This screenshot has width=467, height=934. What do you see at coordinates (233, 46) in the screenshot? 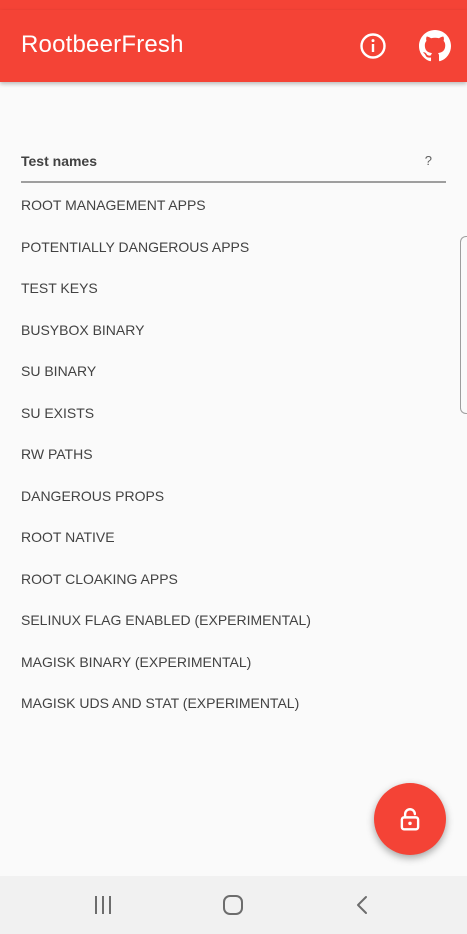
I see `app-bar: RootbeerFresh` at bounding box center [233, 46].